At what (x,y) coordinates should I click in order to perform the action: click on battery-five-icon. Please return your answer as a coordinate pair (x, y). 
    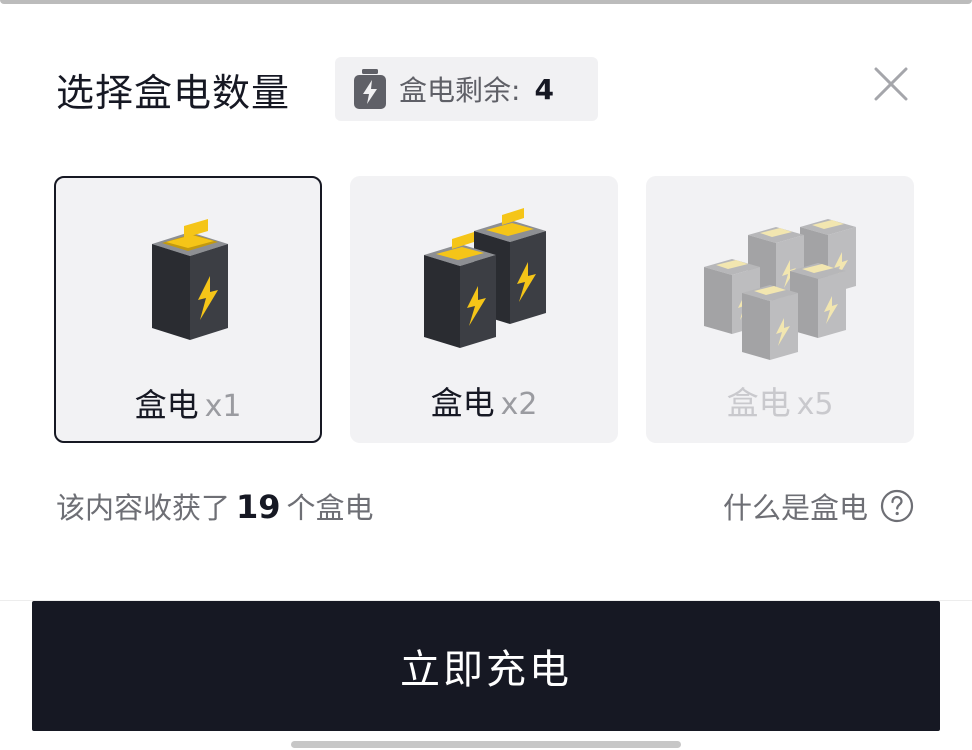
    Looking at the image, I should click on (780, 289).